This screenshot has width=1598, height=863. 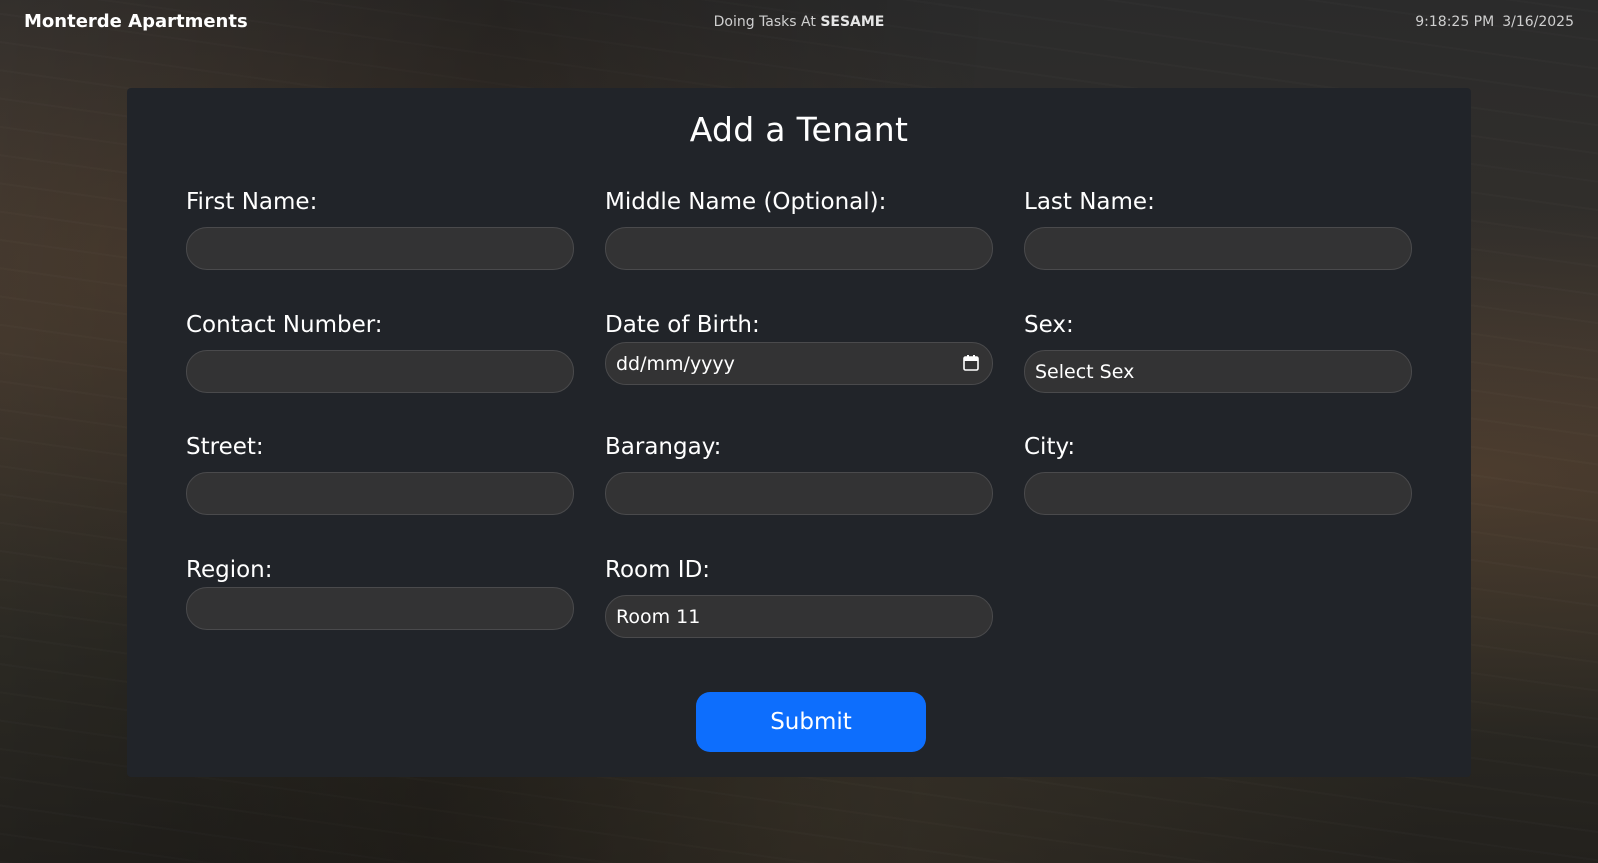 I want to click on first-name-label: First Name:, so click(x=252, y=202).